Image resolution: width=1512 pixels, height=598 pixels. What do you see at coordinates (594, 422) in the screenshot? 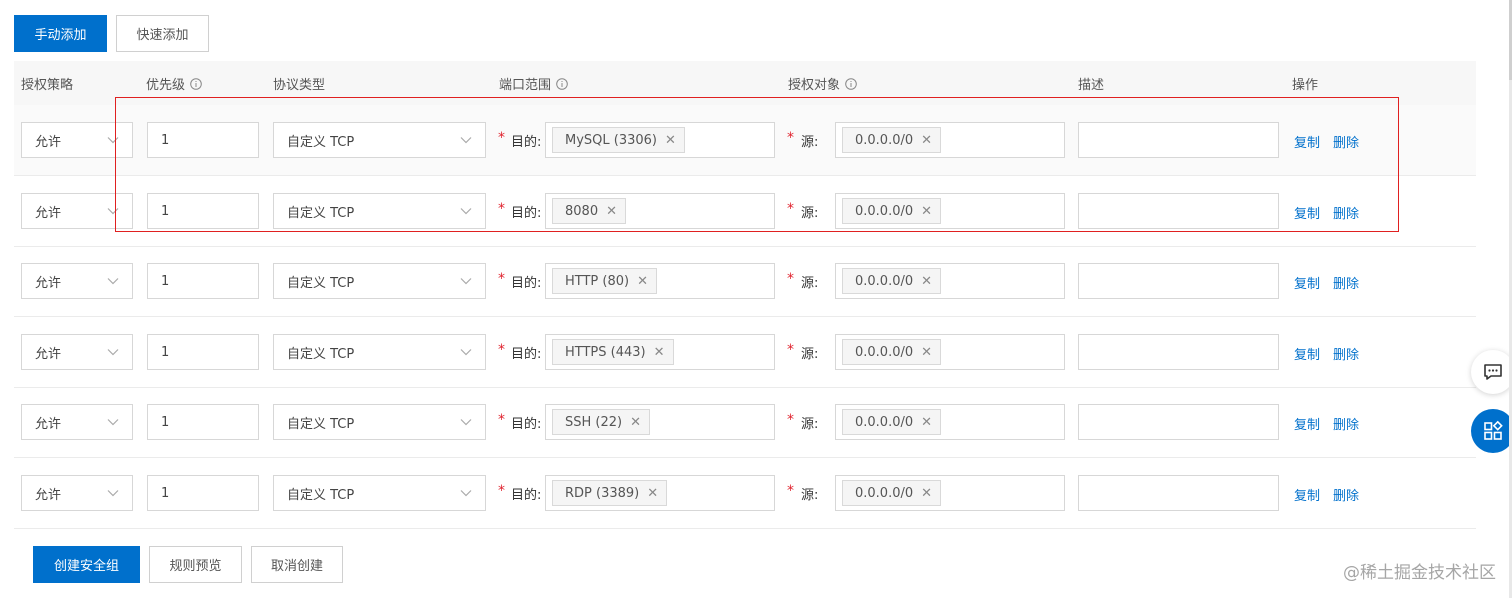
I see `port-tag-label: SSH (22)` at bounding box center [594, 422].